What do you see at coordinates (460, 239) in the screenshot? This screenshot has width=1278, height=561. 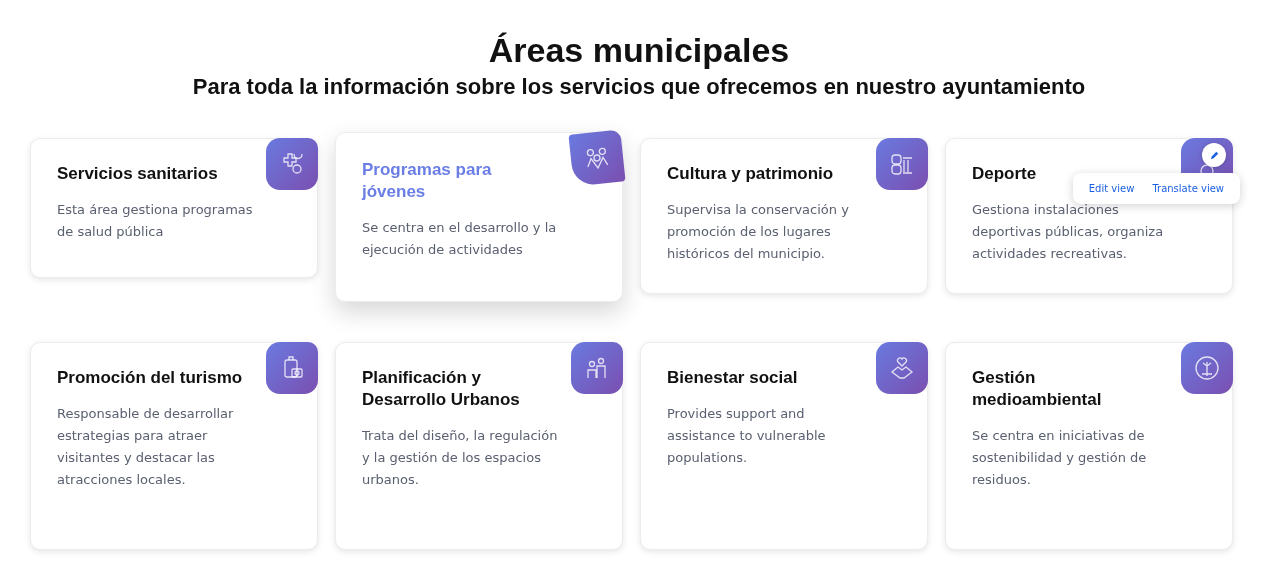 I see `card-description: Se centra en el desarrollo y la ejecución de actividades` at bounding box center [460, 239].